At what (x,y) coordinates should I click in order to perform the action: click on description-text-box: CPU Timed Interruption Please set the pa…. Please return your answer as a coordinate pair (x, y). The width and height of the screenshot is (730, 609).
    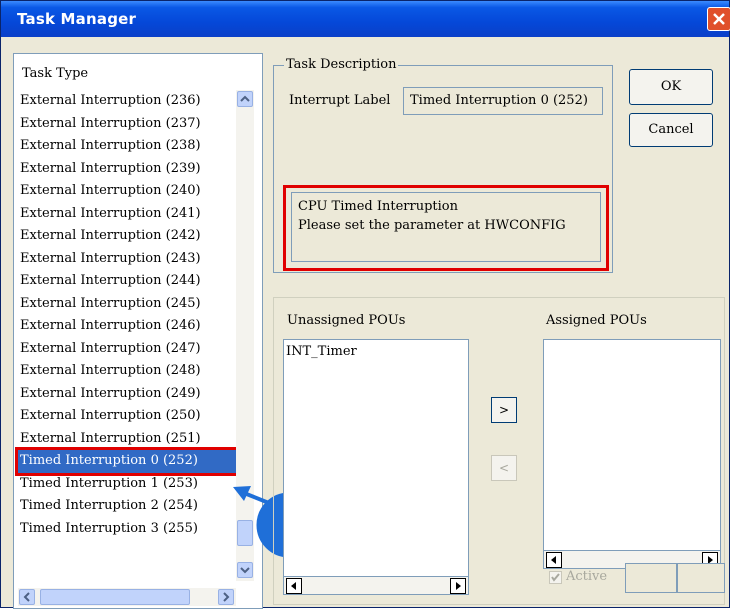
    Looking at the image, I should click on (446, 227).